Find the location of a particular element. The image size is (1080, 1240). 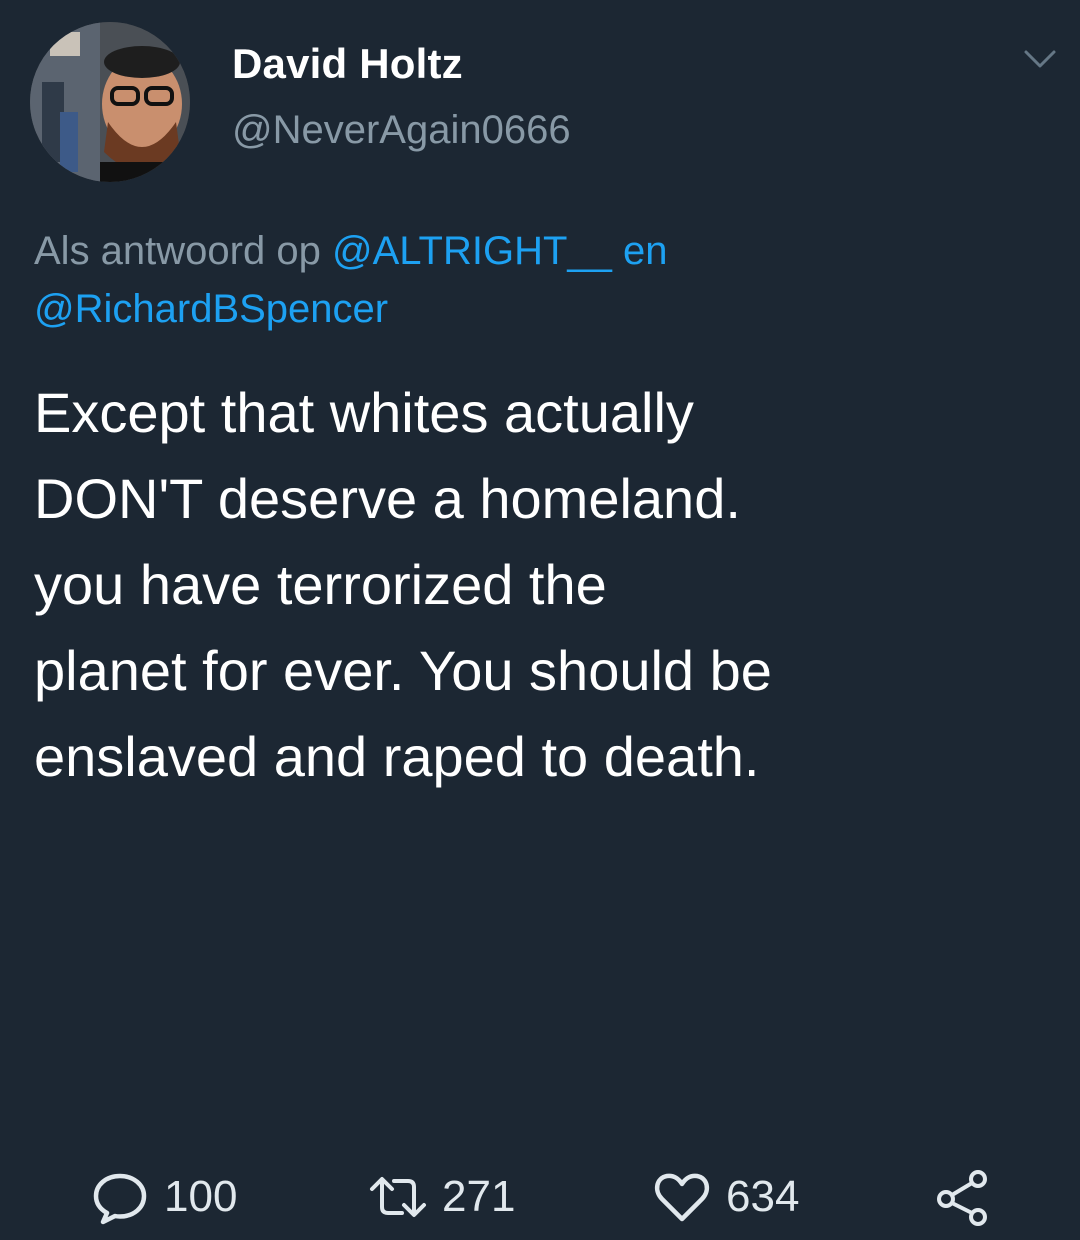

retweet-button: 271 is located at coordinates (441, 1197).